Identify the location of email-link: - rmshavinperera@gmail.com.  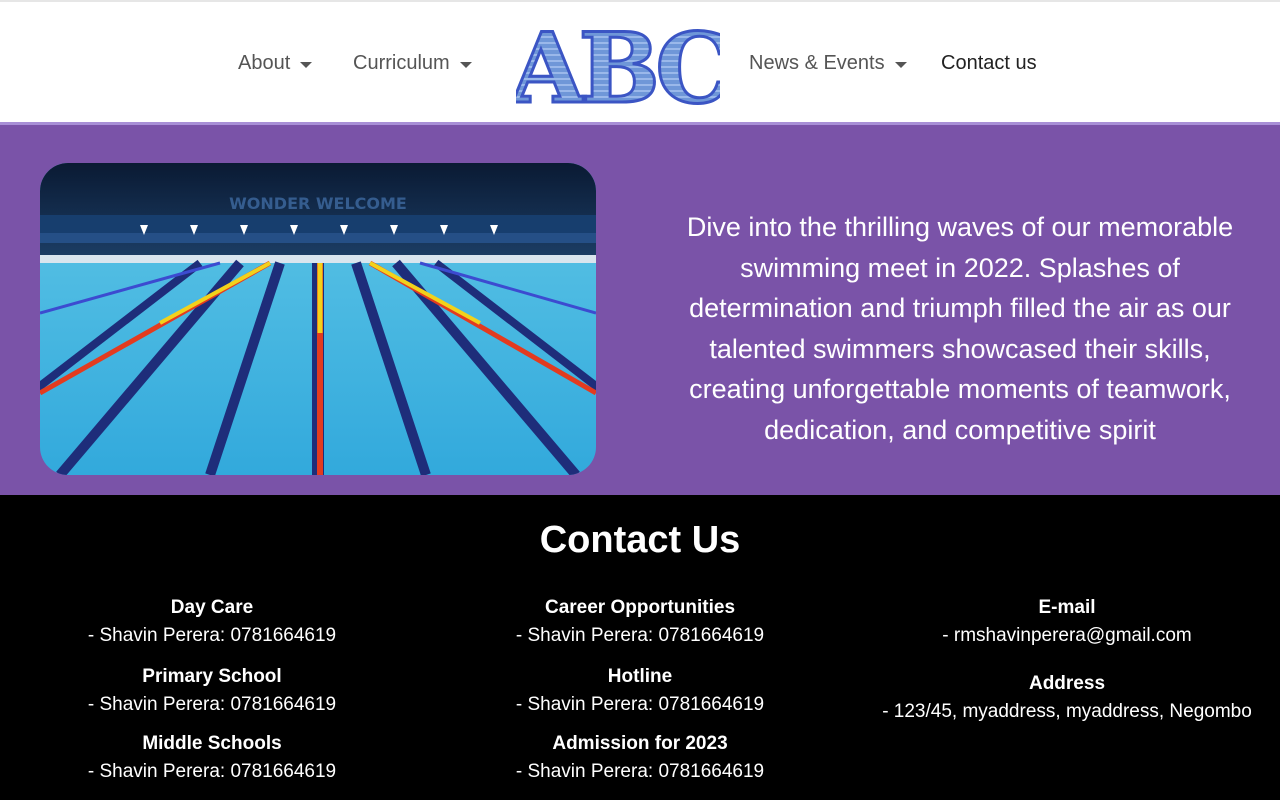
(1066, 635).